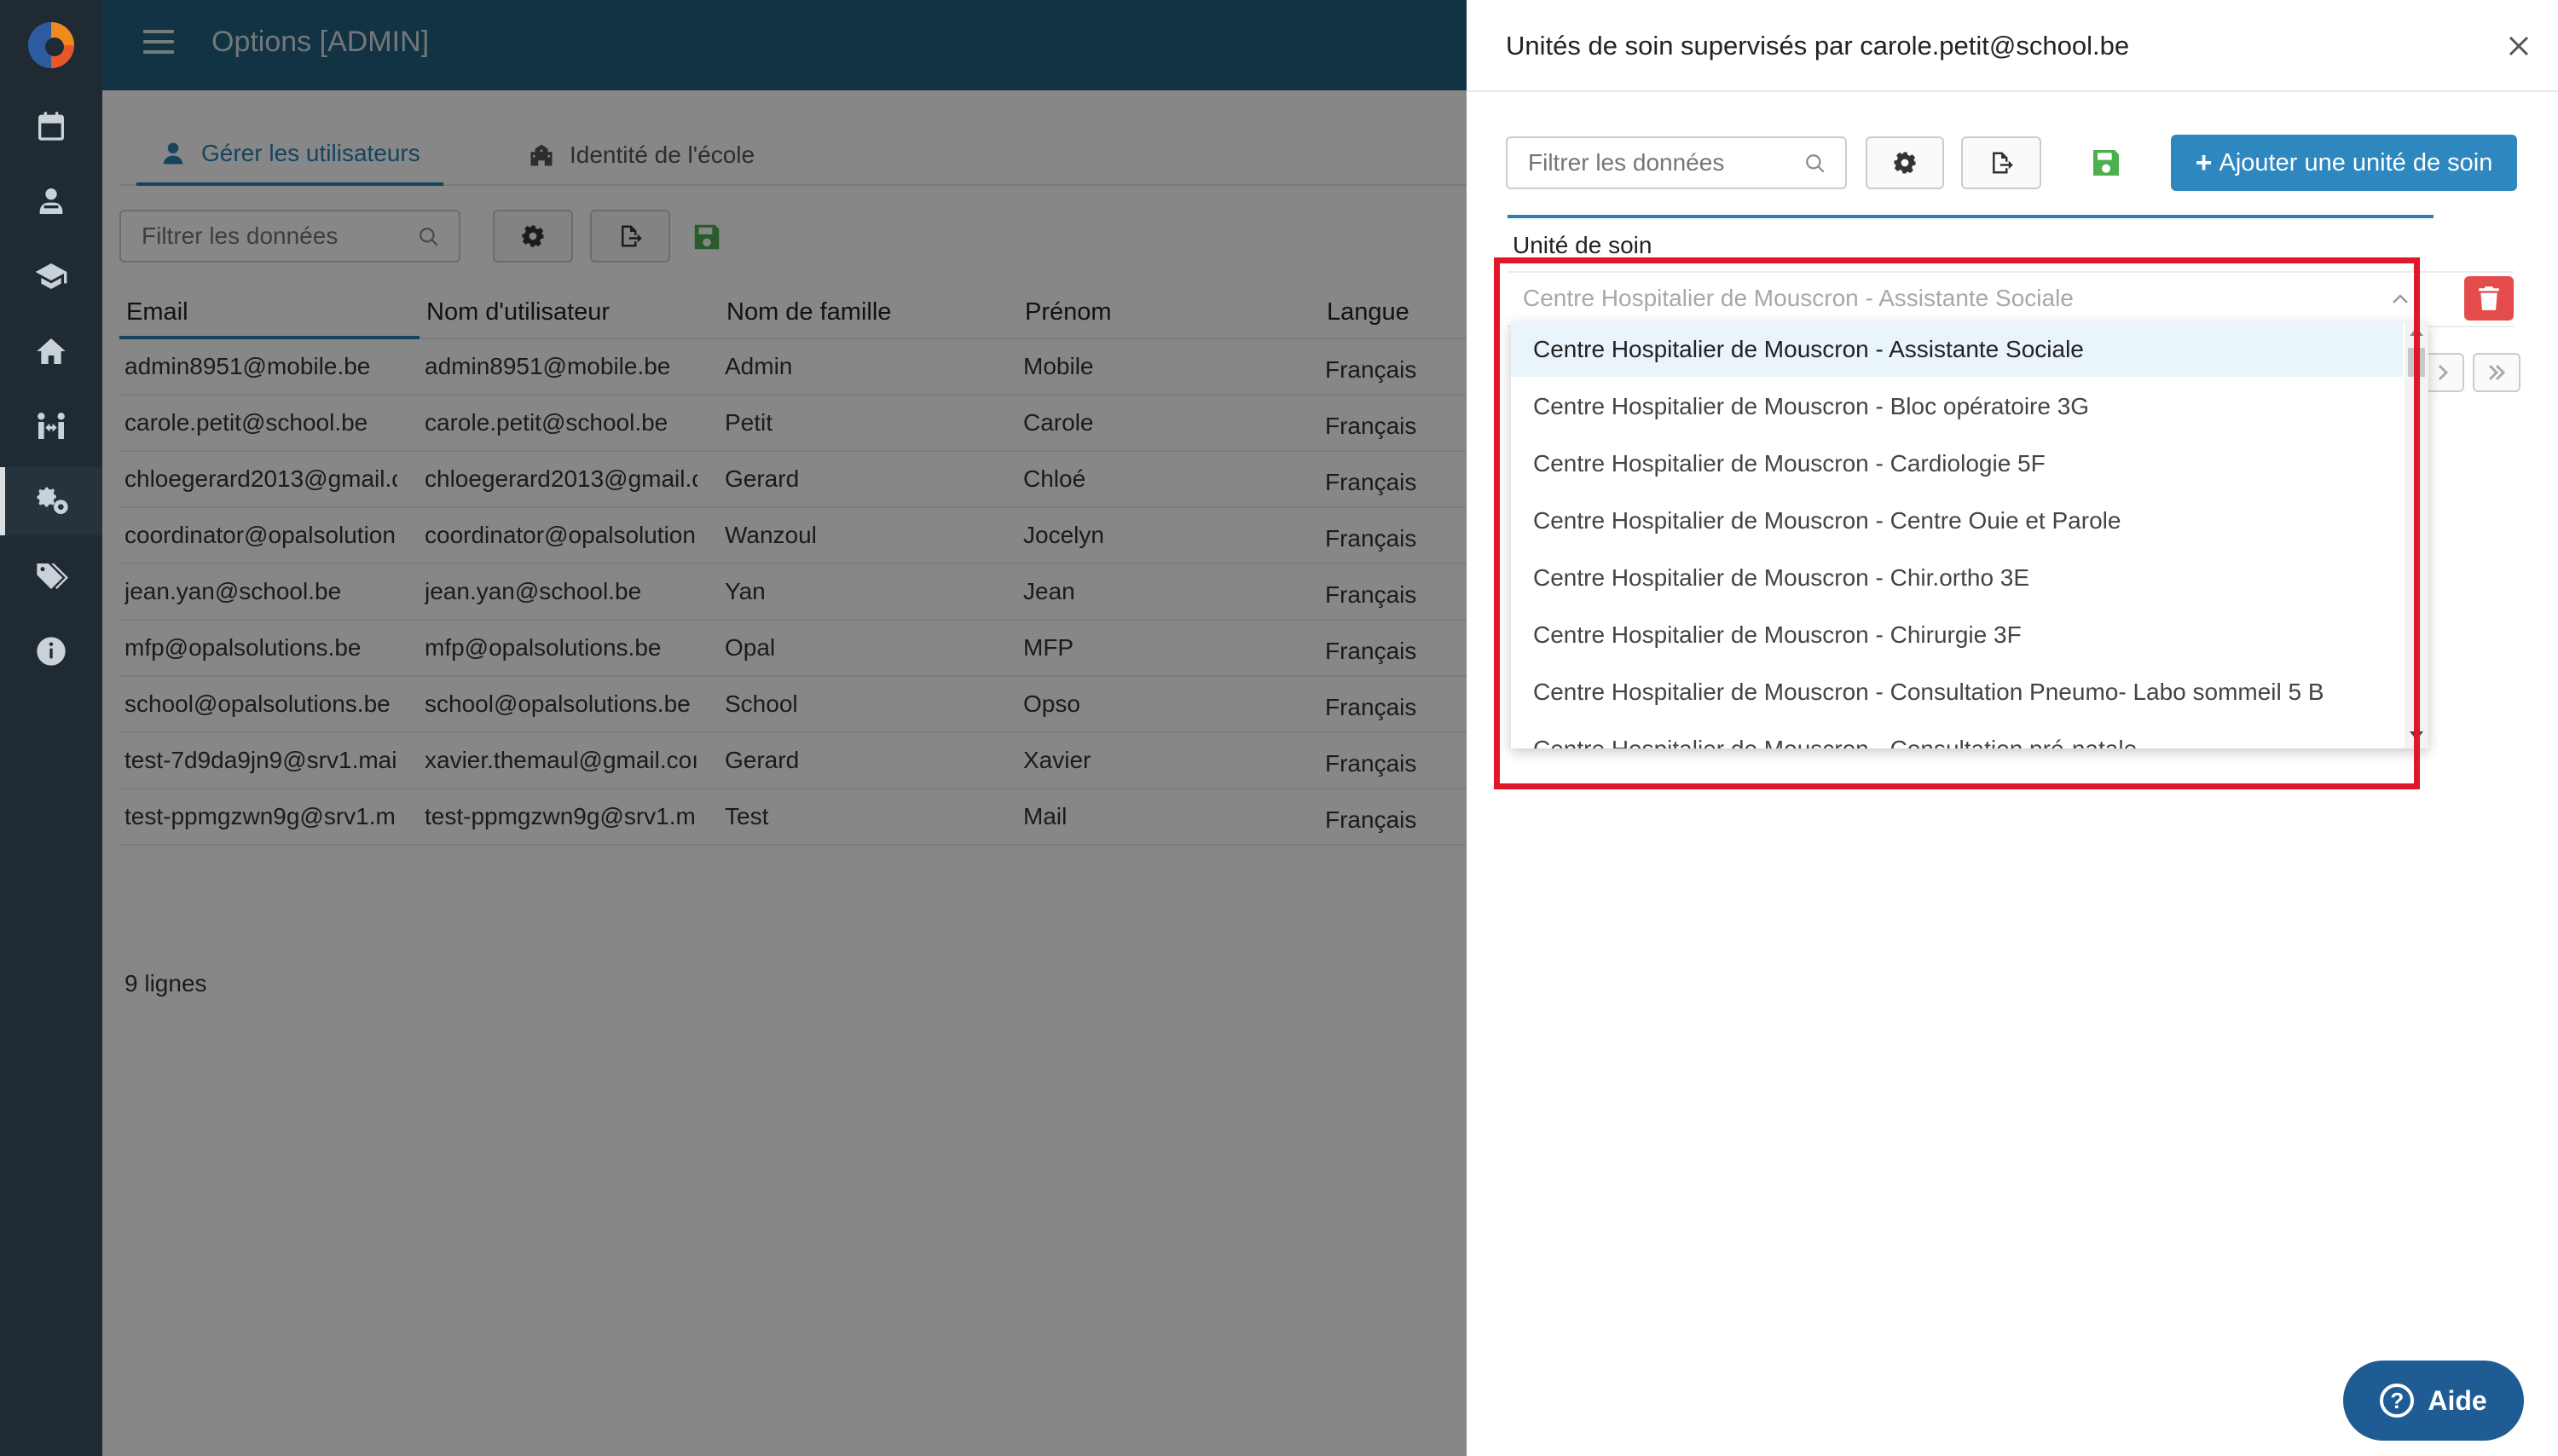  I want to click on sidebar-item-options, so click(51, 501).